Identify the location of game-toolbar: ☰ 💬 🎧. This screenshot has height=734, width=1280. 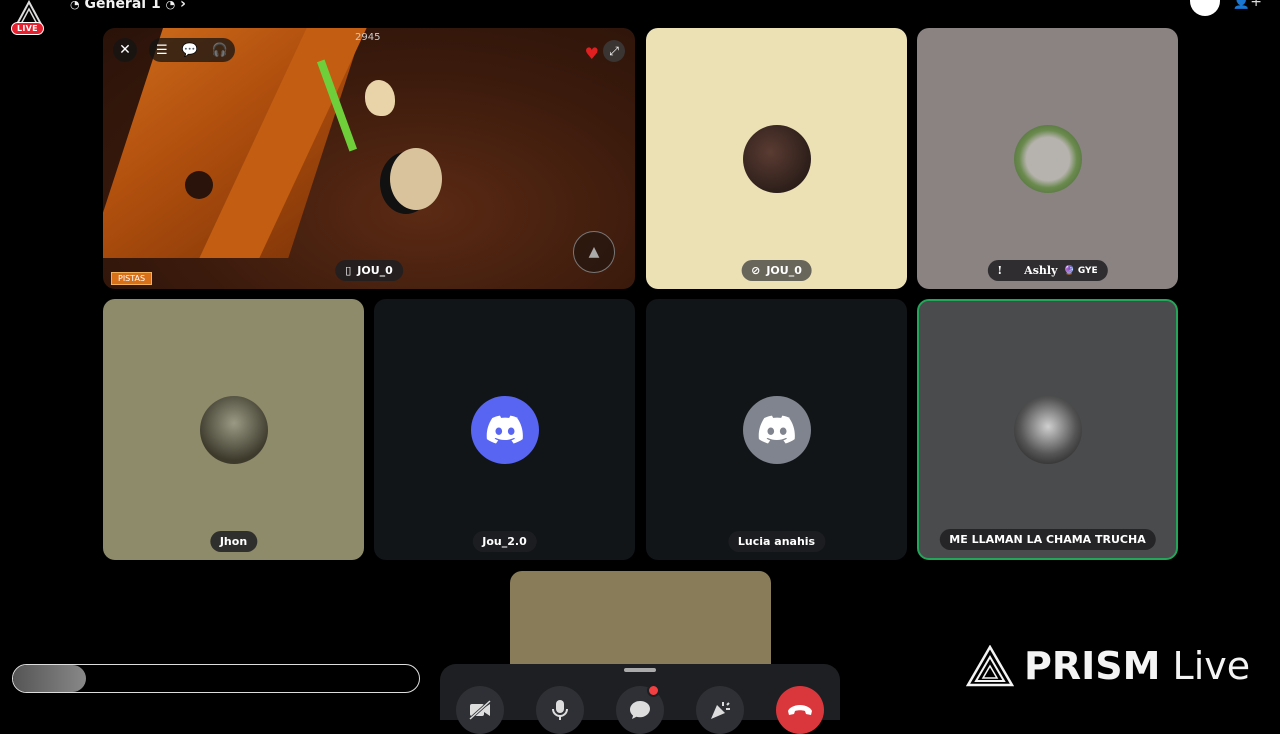
(192, 50).